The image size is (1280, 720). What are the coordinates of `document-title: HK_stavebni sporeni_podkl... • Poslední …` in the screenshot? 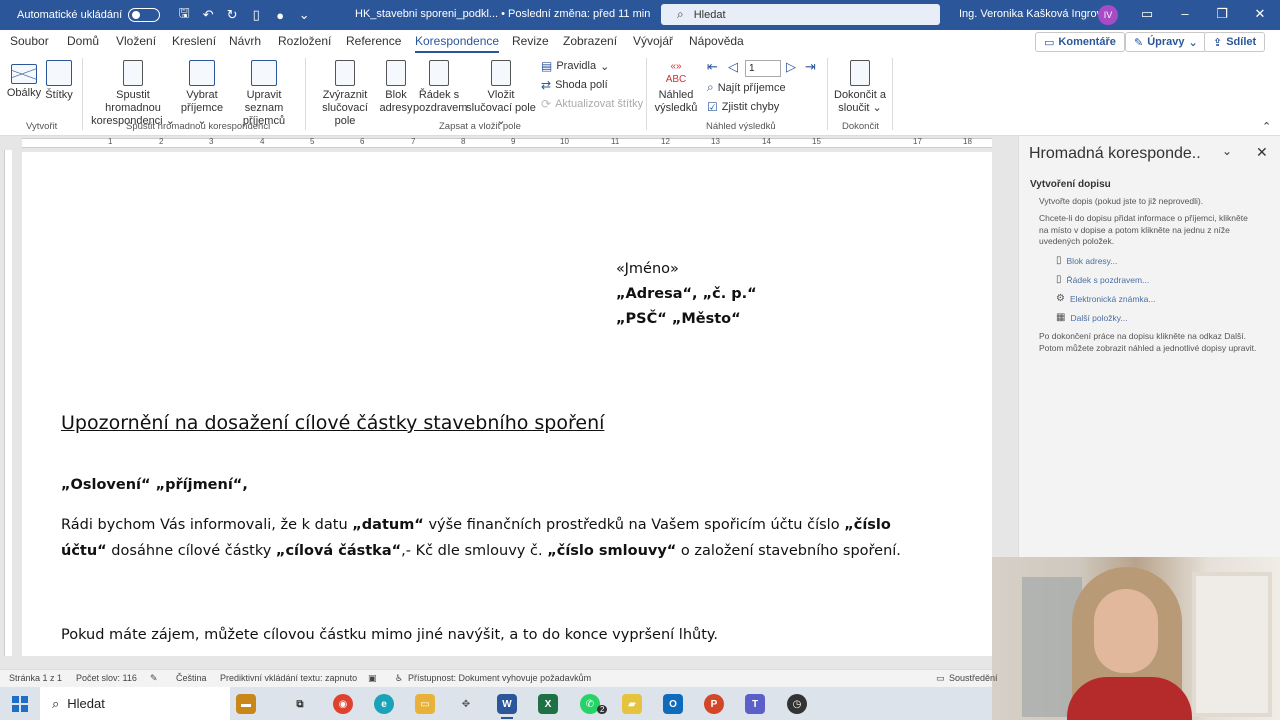 It's located at (502, 14).